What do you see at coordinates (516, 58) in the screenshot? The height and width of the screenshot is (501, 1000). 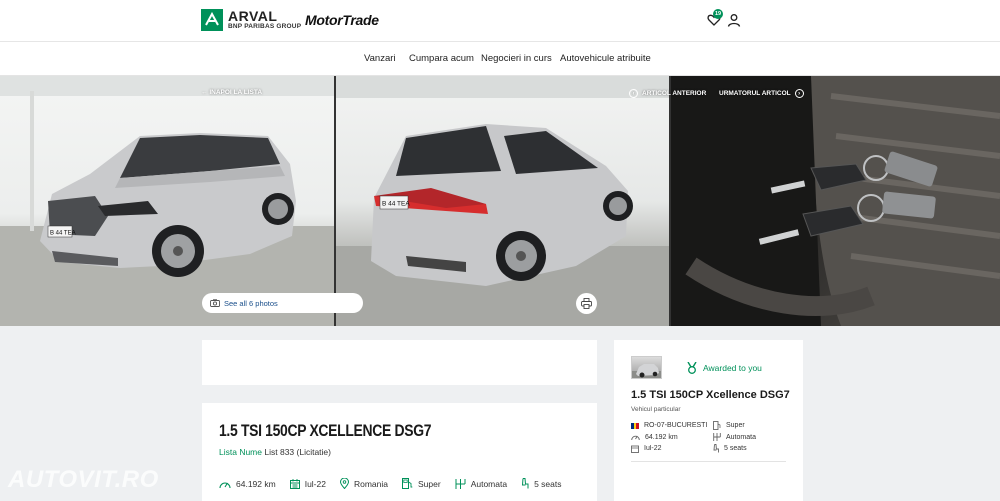 I see `nav-item-negocieri: Negocieri in curs` at bounding box center [516, 58].